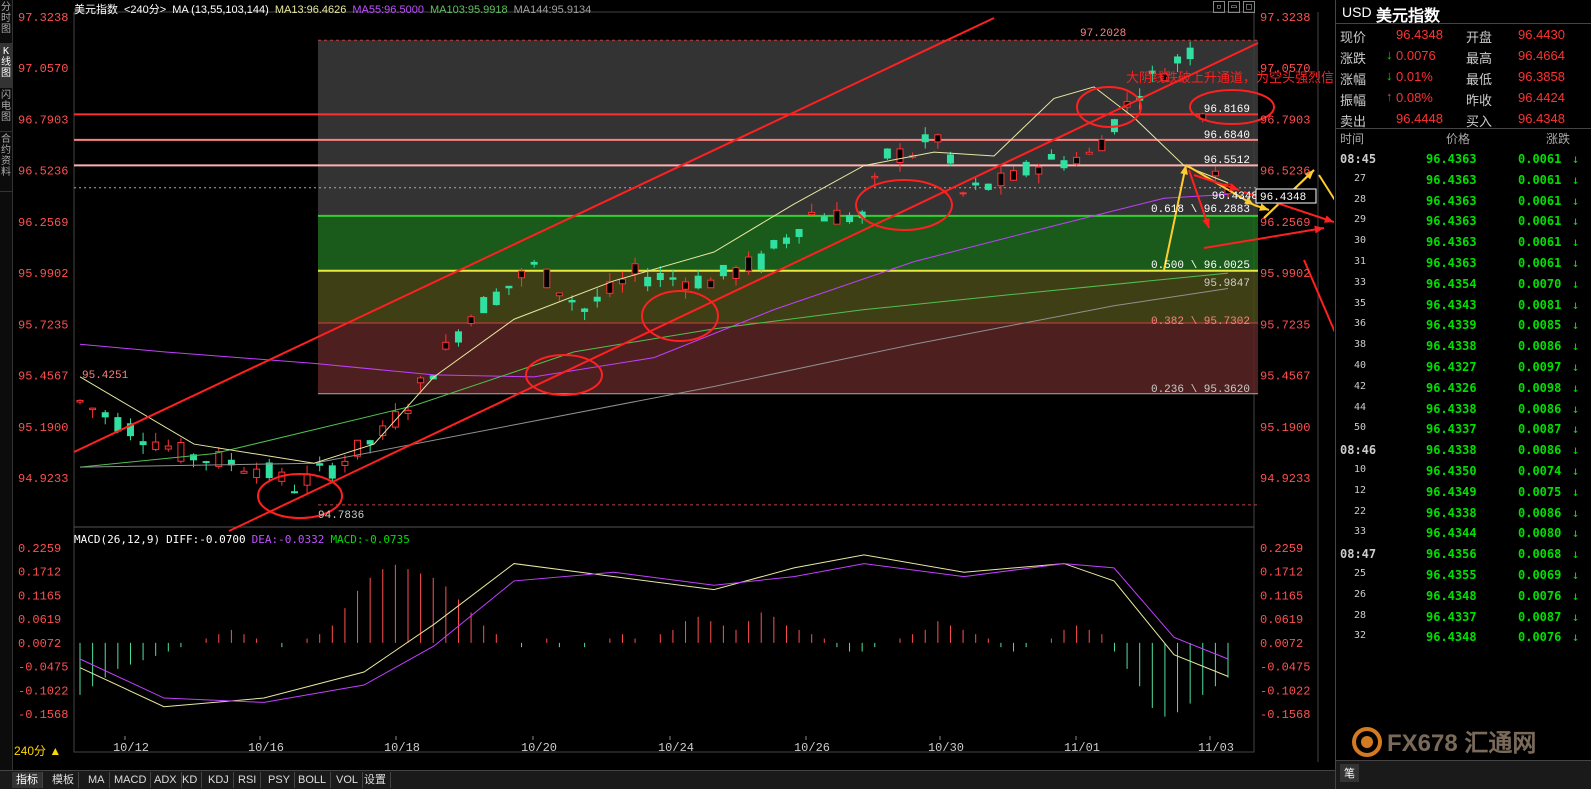 This screenshot has height=789, width=1591. What do you see at coordinates (190, 780) in the screenshot?
I see `tab-kd: KD` at bounding box center [190, 780].